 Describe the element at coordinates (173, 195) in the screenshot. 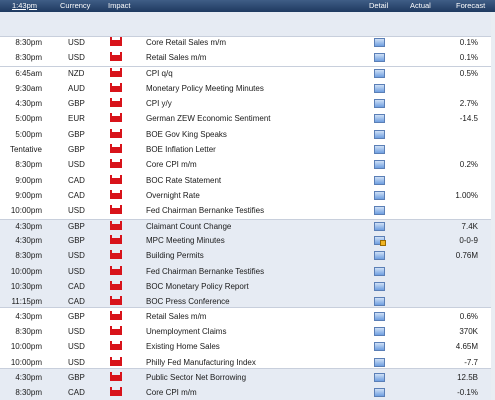

I see `event-title: Overnight Rate` at that location.